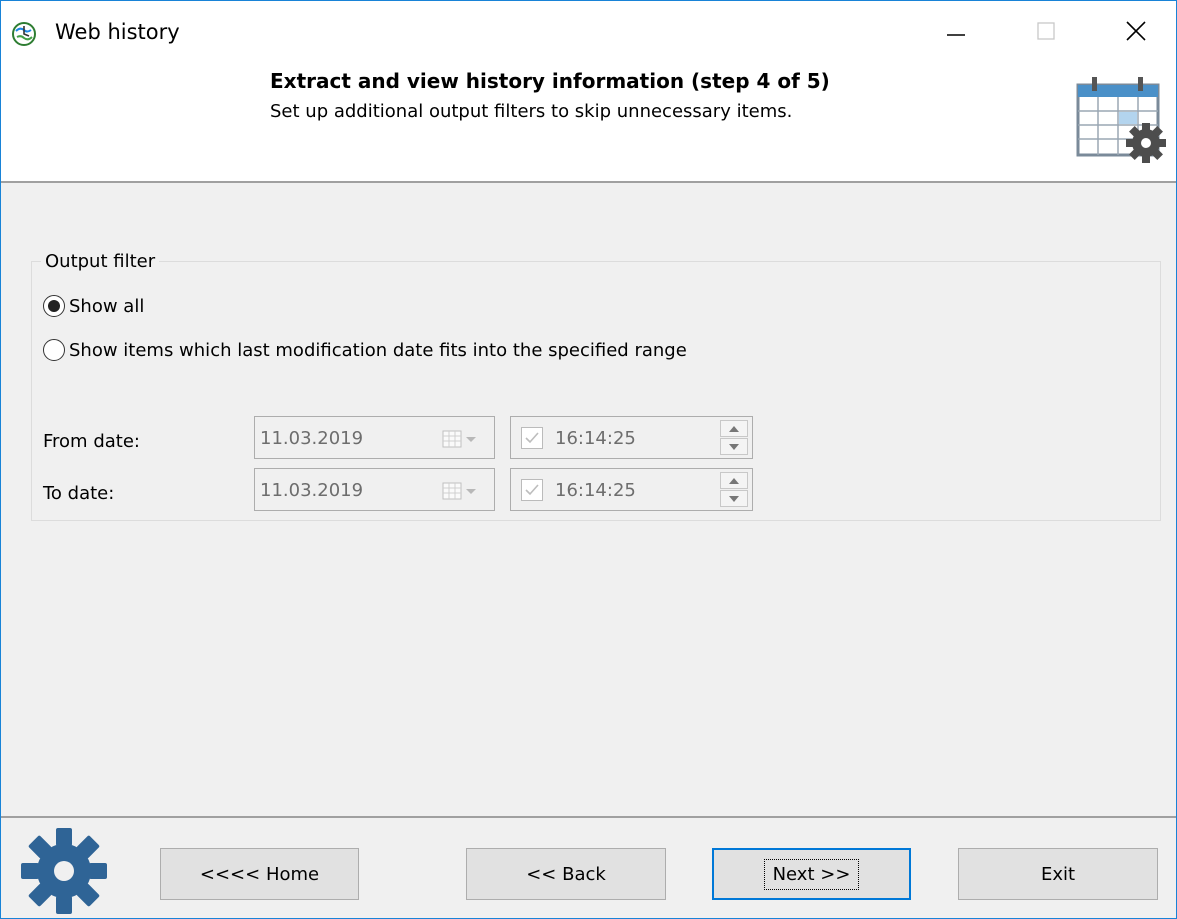 This screenshot has width=1177, height=919. I want to click on home-button: <<<< Home, so click(259, 874).